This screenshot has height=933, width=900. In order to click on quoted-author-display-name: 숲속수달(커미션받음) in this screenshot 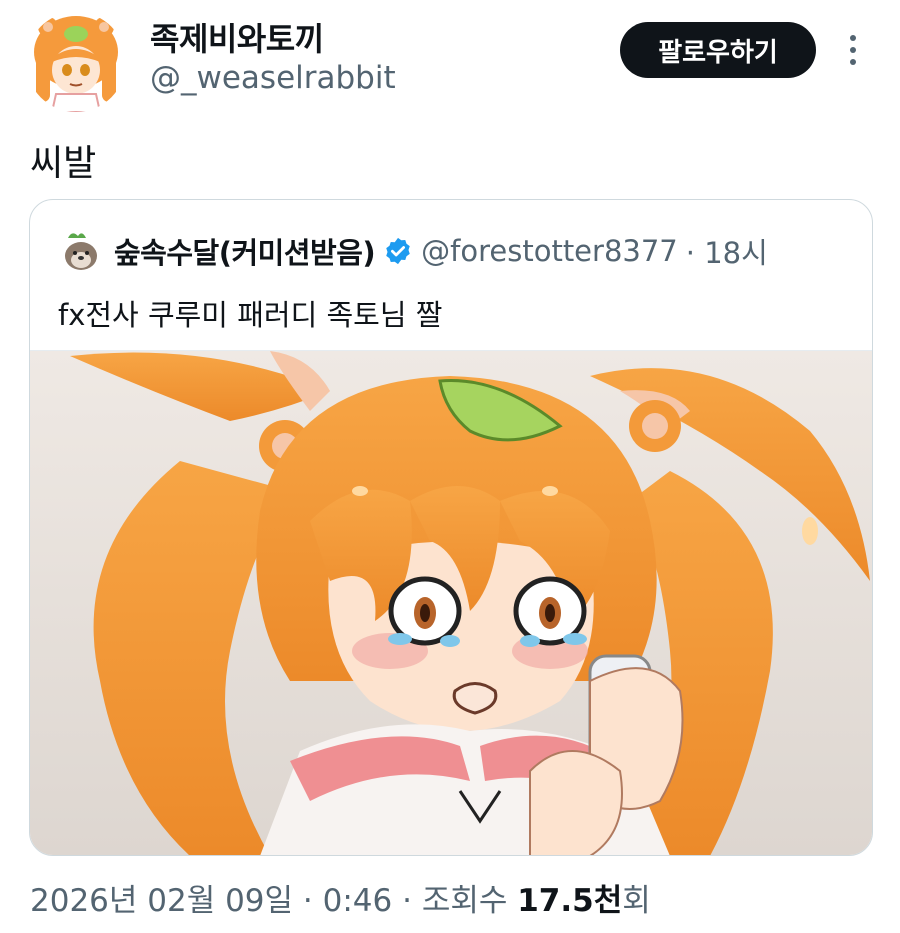, I will do `click(245, 251)`.